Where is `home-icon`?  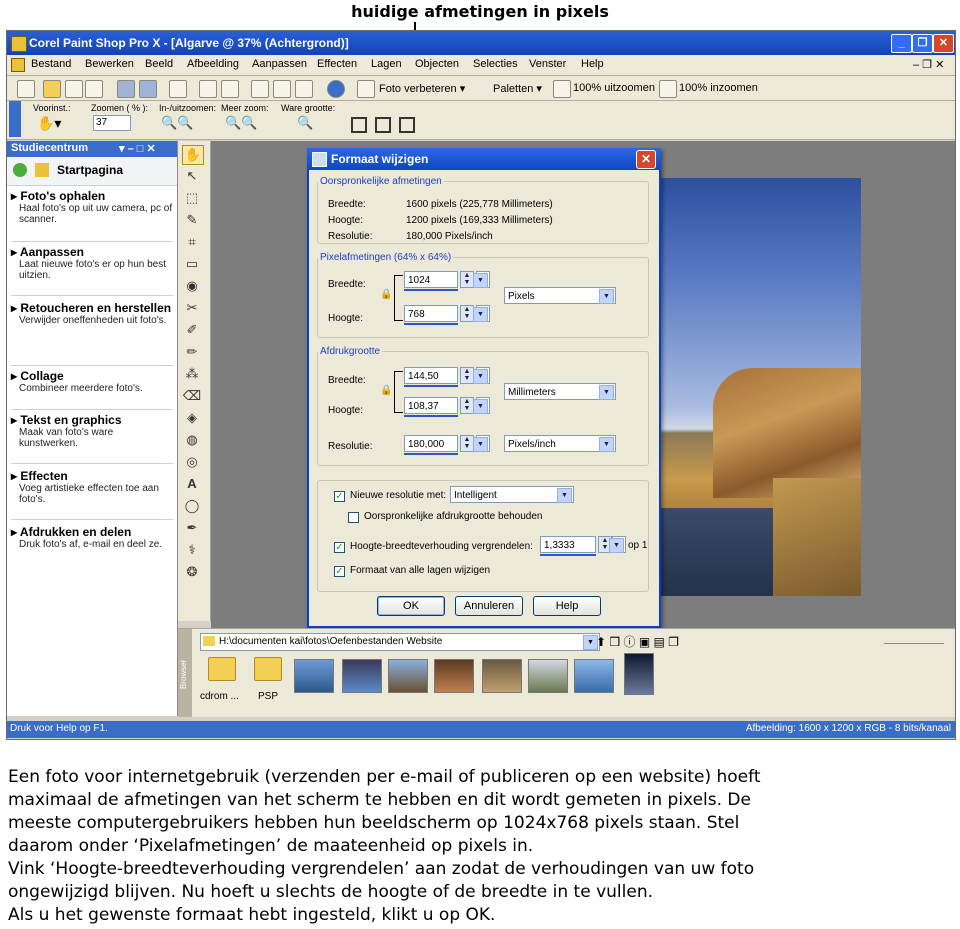 home-icon is located at coordinates (42, 170).